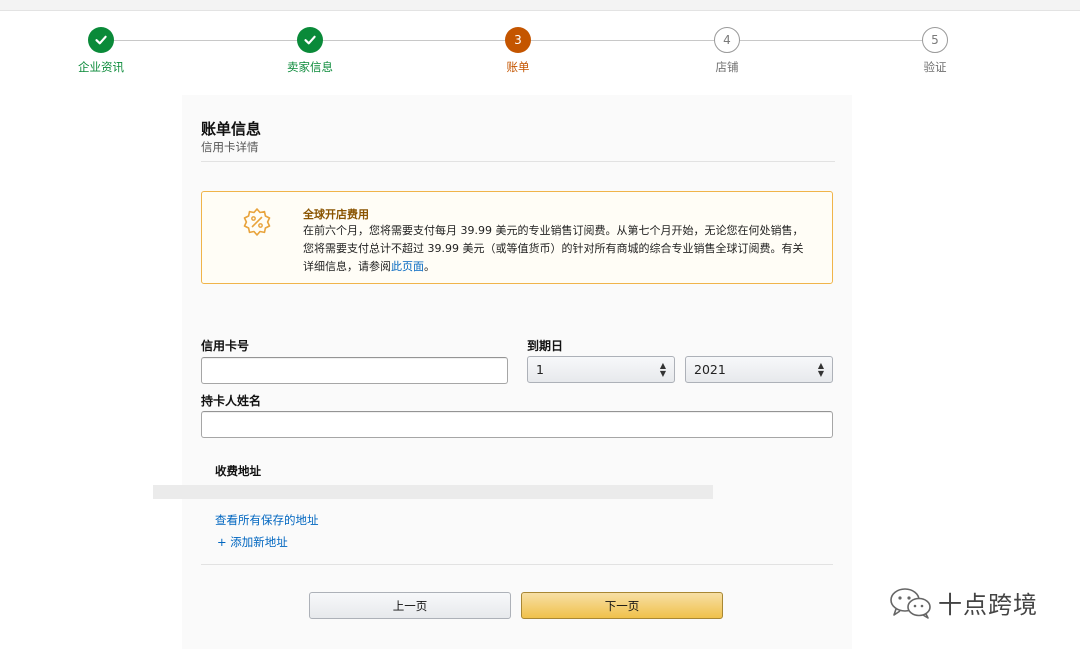 Image resolution: width=1080 pixels, height=649 pixels. What do you see at coordinates (231, 401) in the screenshot?
I see `cardholder-label: 持卡人姓名` at bounding box center [231, 401].